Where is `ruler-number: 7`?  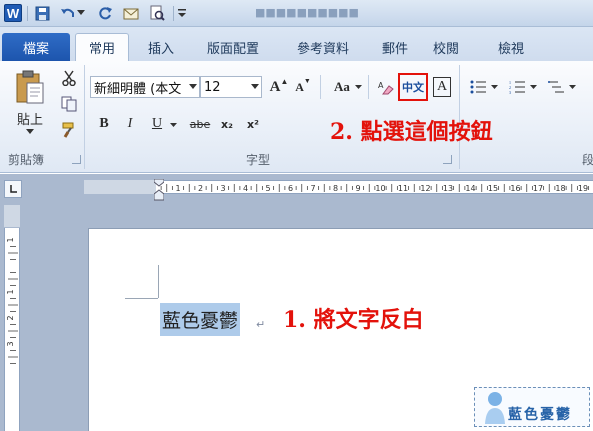 ruler-number: 7 is located at coordinates (312, 188).